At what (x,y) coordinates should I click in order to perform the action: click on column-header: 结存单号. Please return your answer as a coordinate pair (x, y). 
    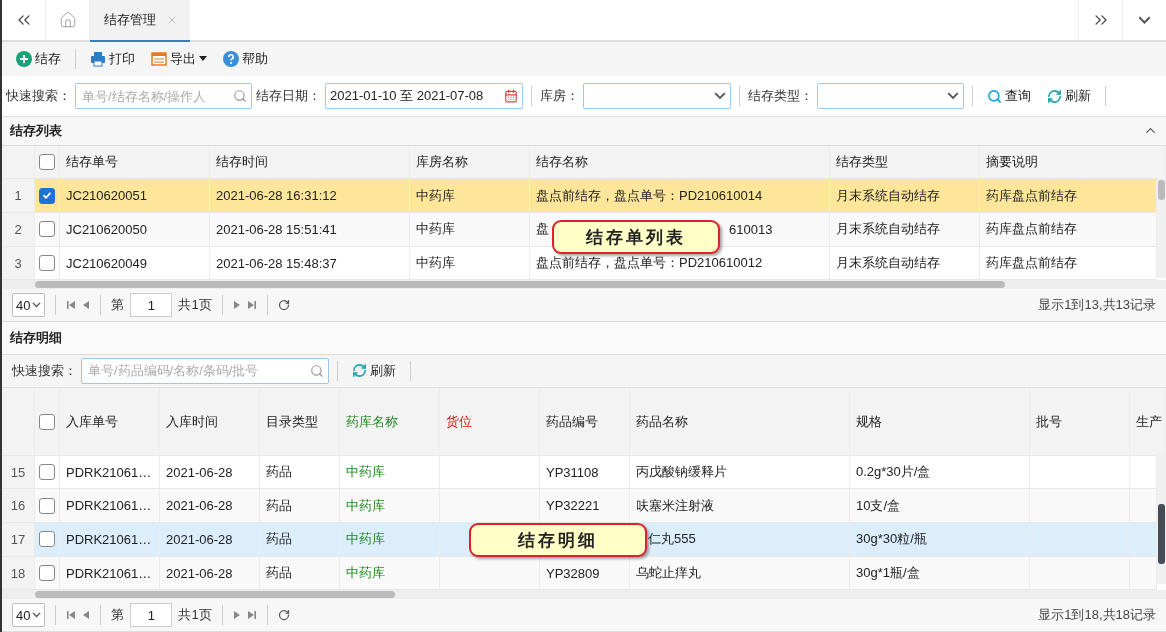
    Looking at the image, I should click on (135, 162).